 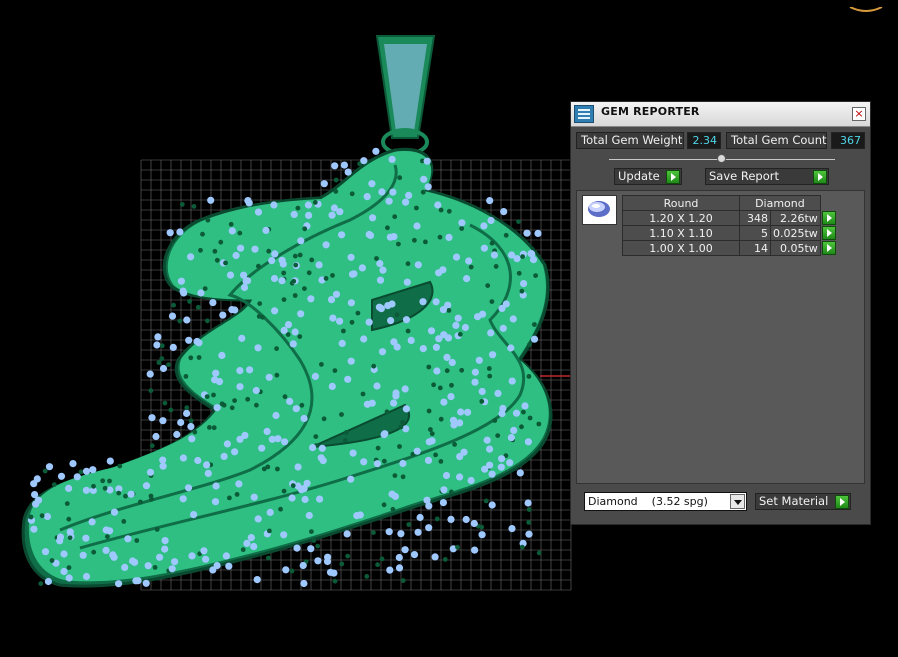 What do you see at coordinates (755, 248) in the screenshot?
I see `gem-count: 14` at bounding box center [755, 248].